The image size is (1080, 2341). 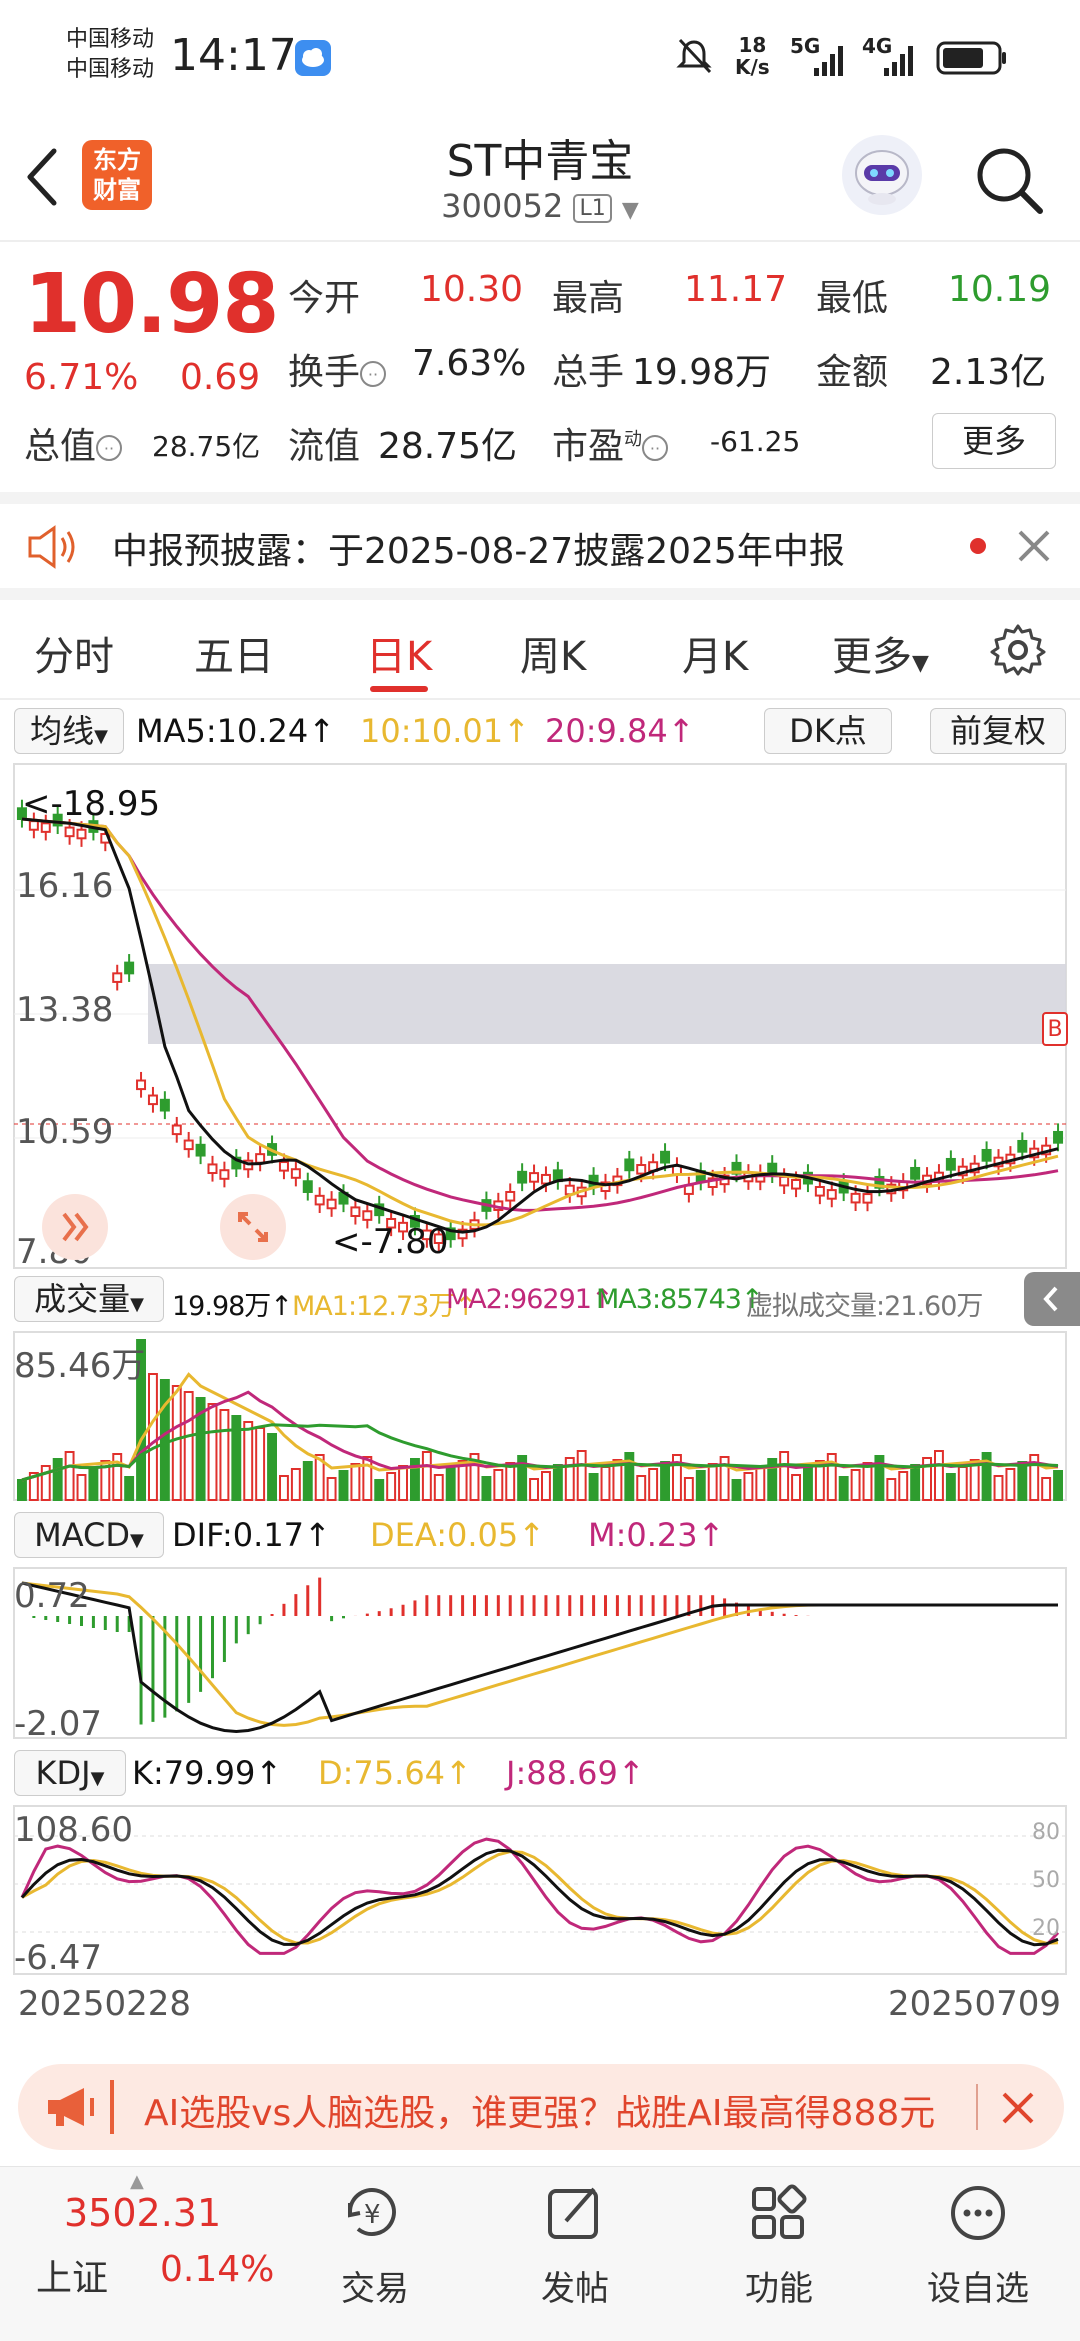 I want to click on tab-five-day: 五日, so click(x=234, y=653).